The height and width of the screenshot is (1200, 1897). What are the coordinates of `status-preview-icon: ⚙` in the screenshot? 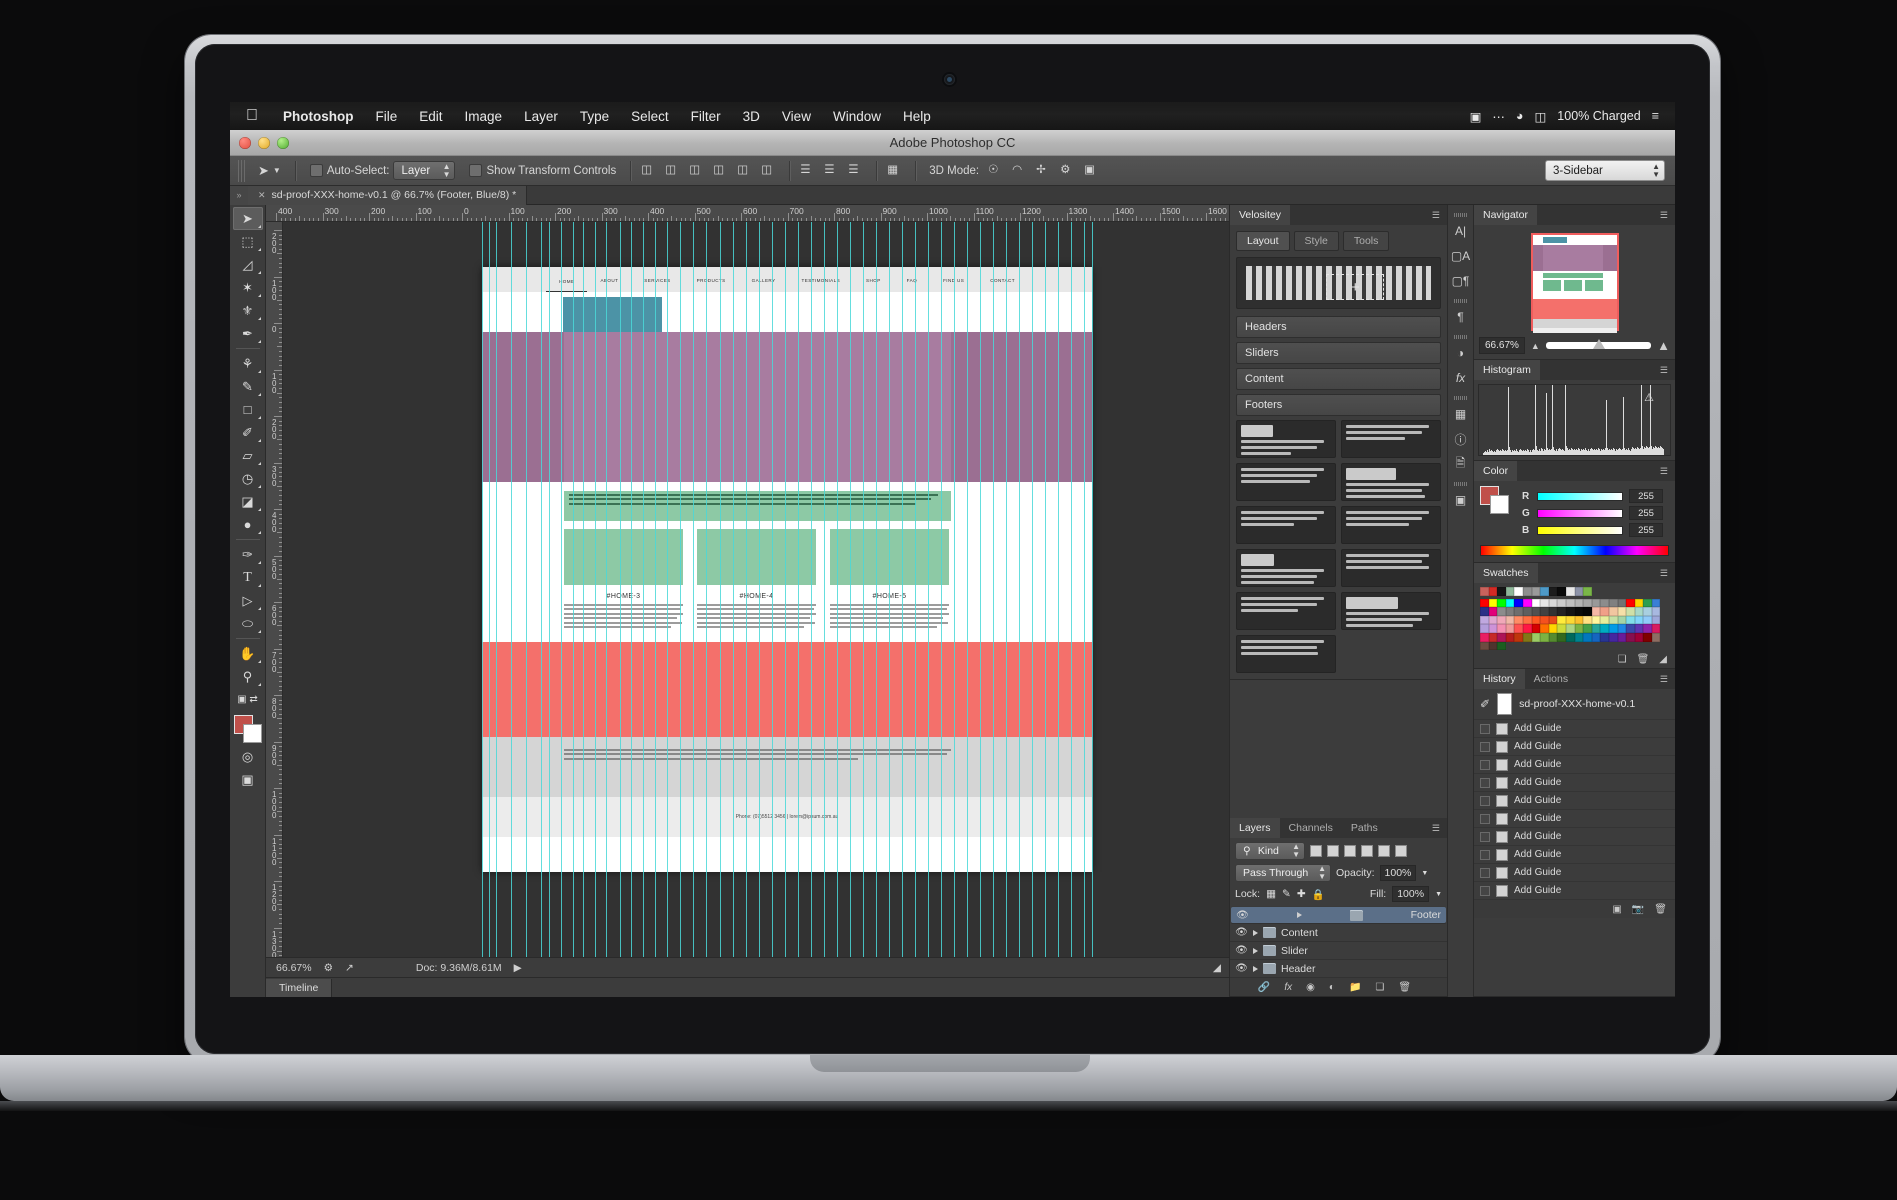 It's located at (328, 968).